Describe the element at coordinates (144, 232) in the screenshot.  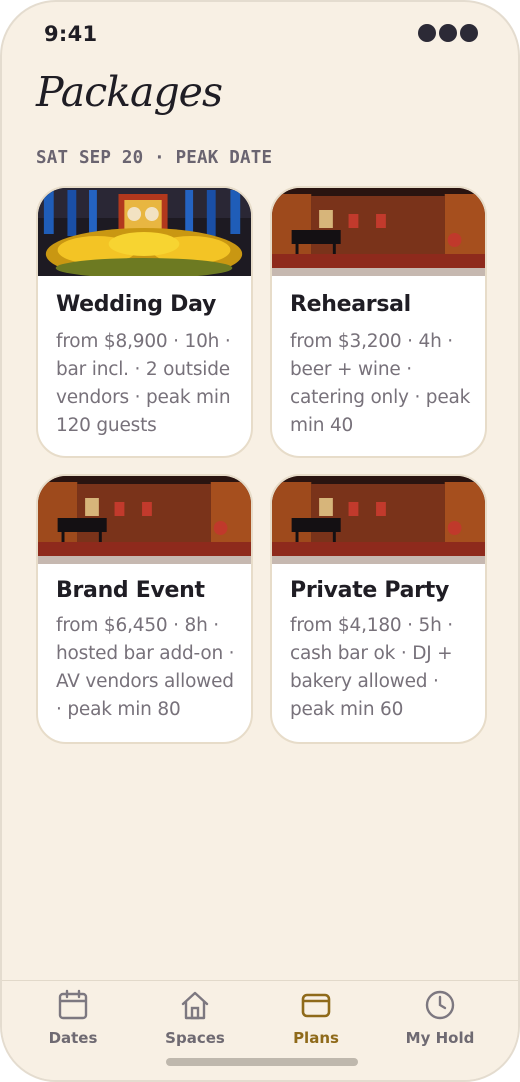
I see `wedding-stage-image` at that location.